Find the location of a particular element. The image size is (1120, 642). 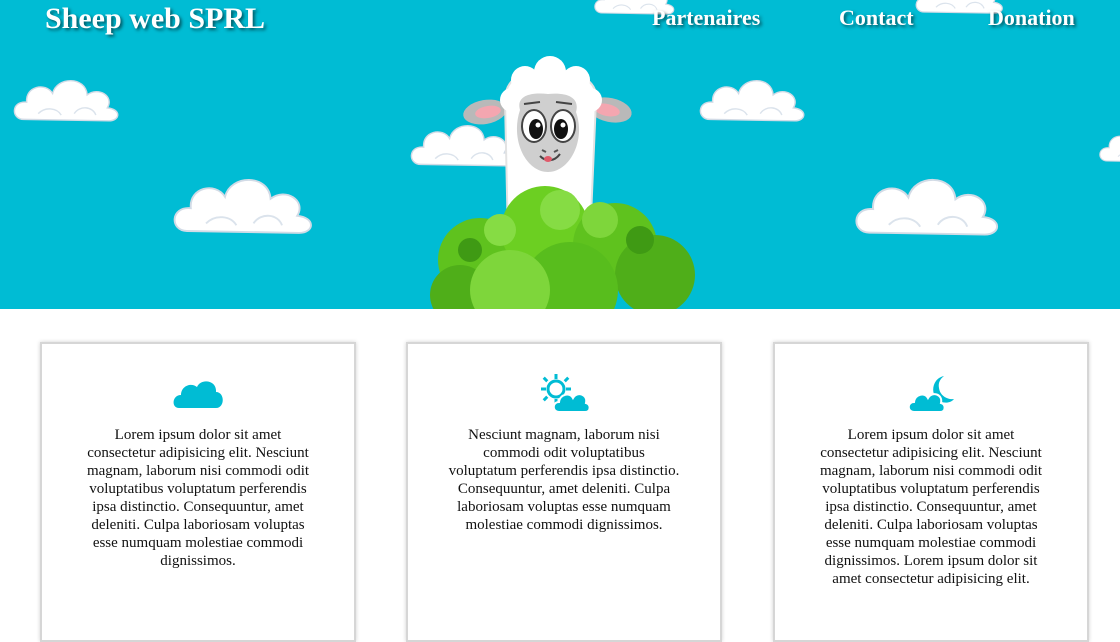

nav-link-contact: Contact is located at coordinates (876, 18).